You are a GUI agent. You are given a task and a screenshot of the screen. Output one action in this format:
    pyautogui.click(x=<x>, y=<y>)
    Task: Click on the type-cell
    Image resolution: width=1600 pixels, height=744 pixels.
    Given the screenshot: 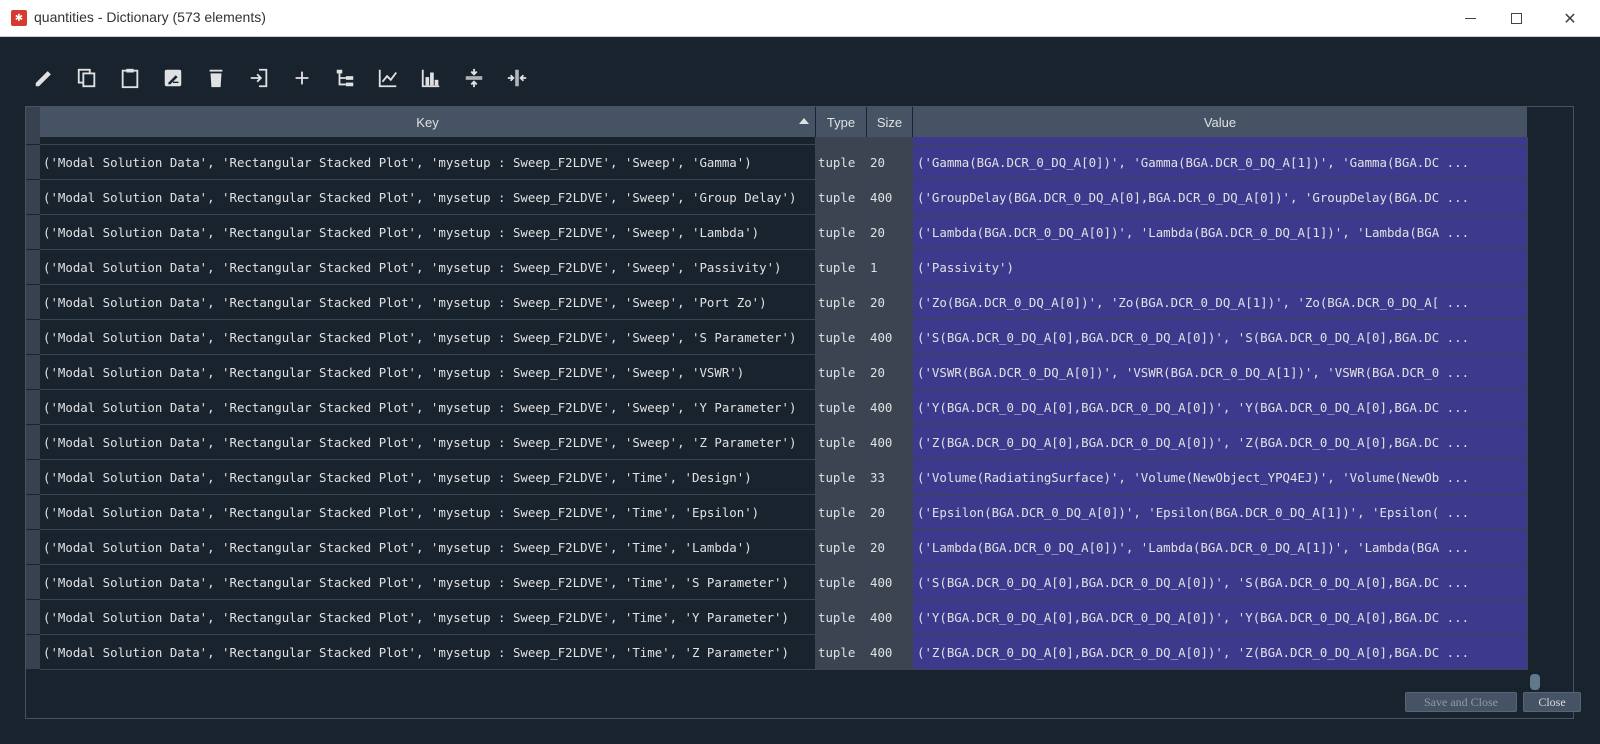 What is the action you would take?
    pyautogui.click(x=841, y=141)
    